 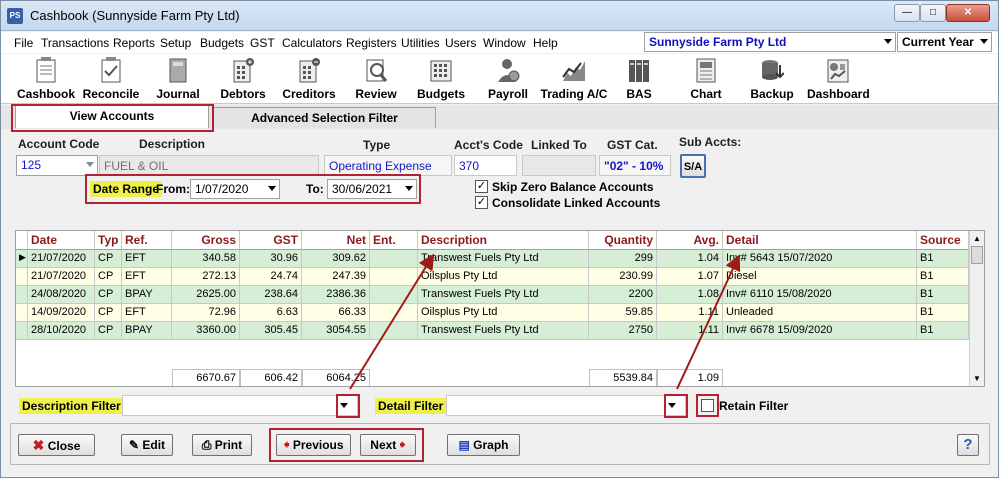 I want to click on date-from-select: 1/07/2020, so click(x=235, y=189).